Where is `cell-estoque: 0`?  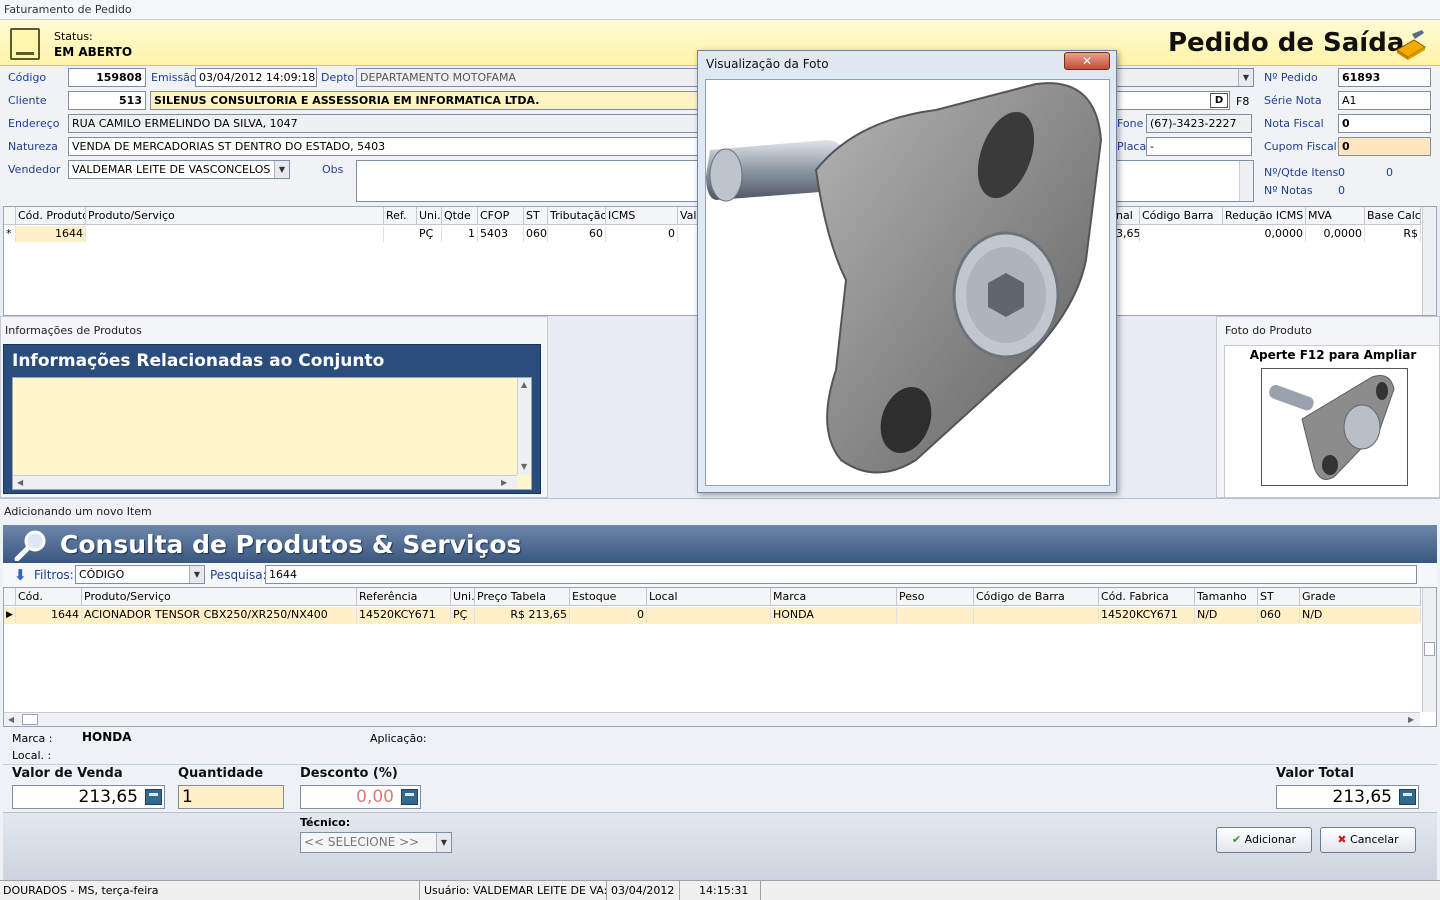 cell-estoque: 0 is located at coordinates (608, 615).